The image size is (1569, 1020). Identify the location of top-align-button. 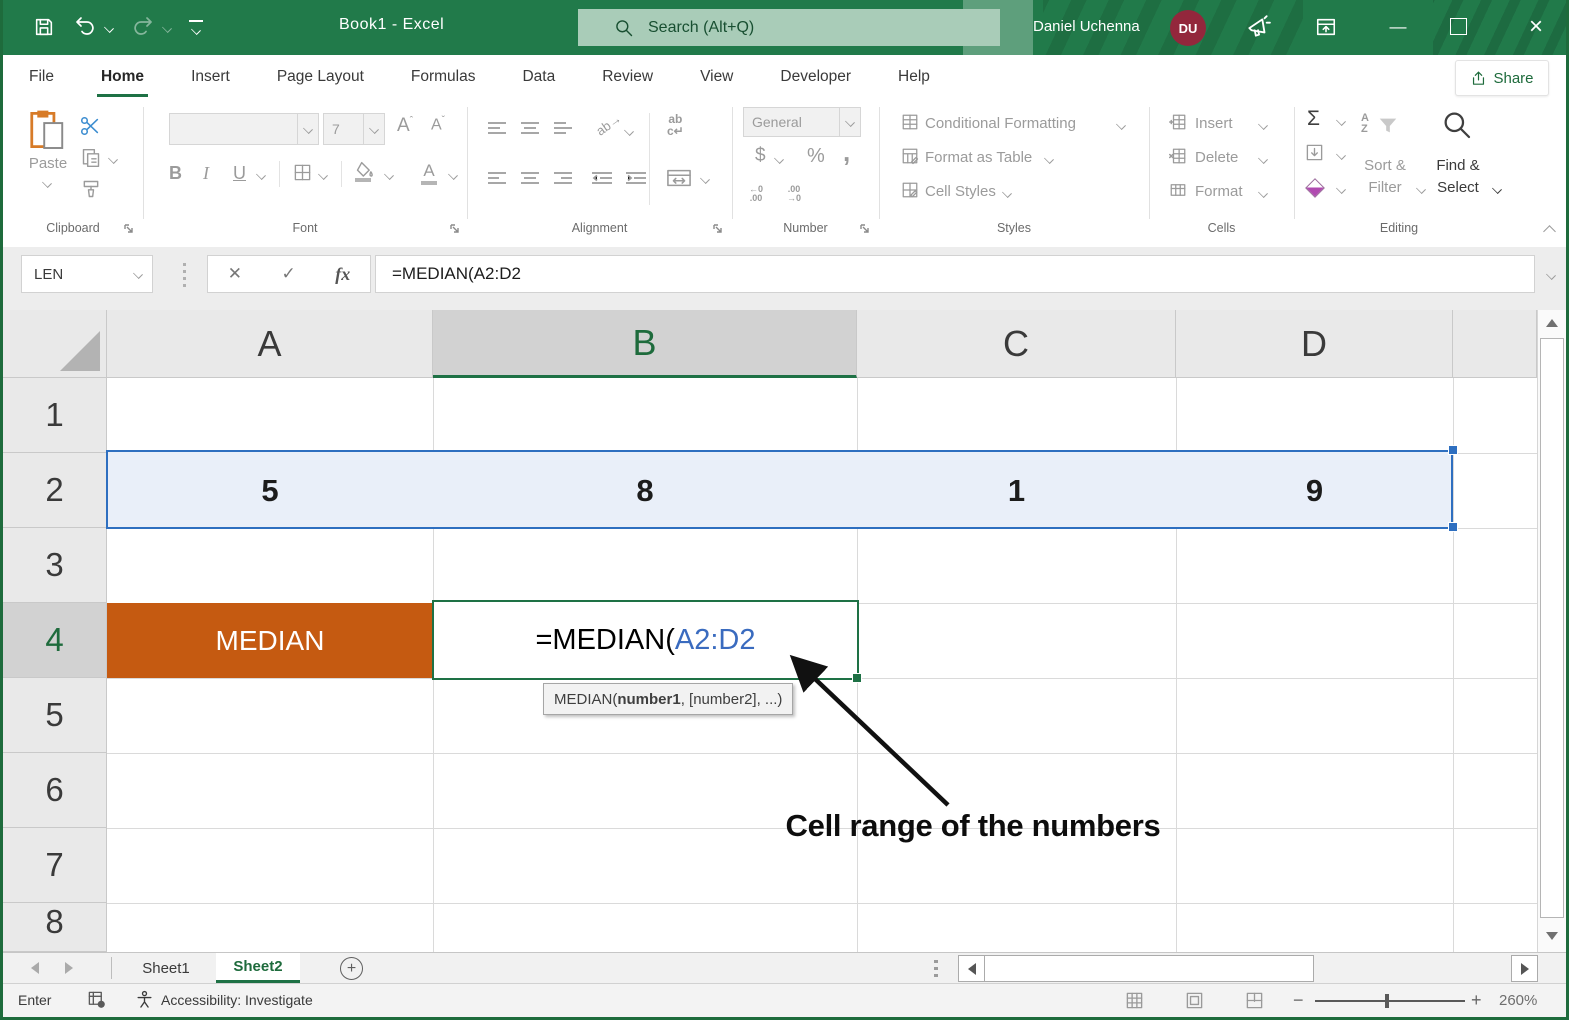
(497, 128).